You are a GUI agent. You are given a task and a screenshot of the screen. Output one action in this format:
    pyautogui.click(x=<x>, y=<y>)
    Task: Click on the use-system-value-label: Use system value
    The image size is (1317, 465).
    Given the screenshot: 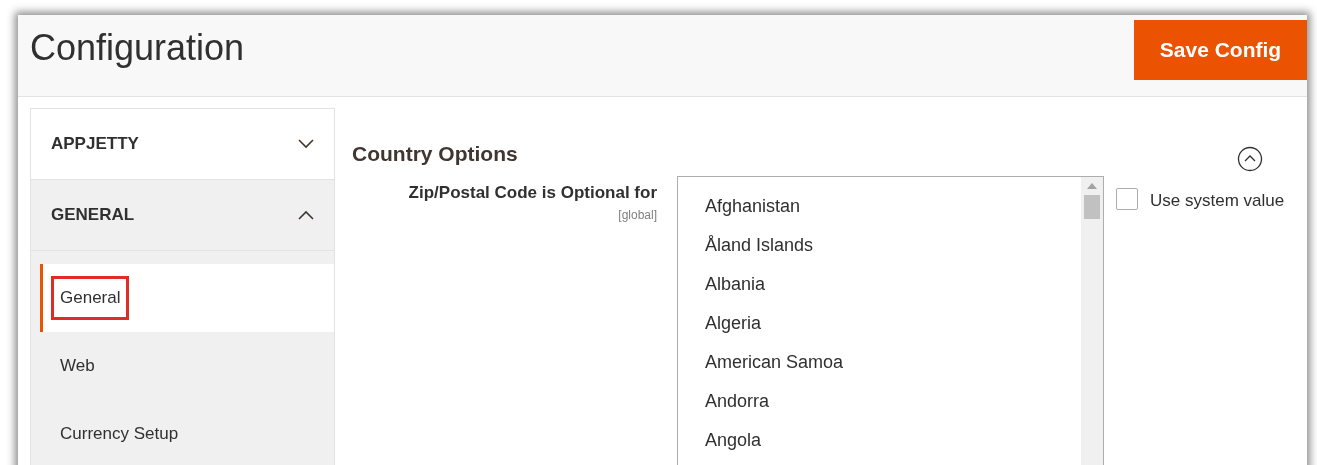 What is the action you would take?
    pyautogui.click(x=1217, y=201)
    